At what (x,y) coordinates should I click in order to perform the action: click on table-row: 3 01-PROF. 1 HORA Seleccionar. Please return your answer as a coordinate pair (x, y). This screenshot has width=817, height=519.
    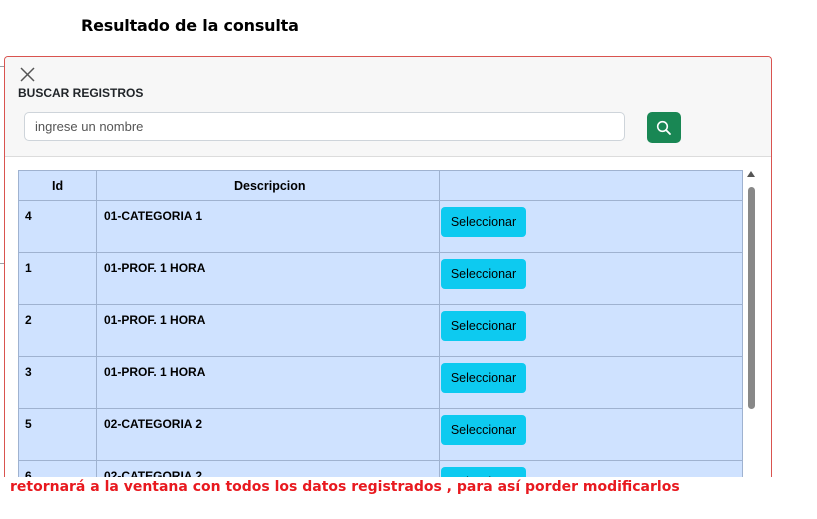
    Looking at the image, I should click on (380, 382).